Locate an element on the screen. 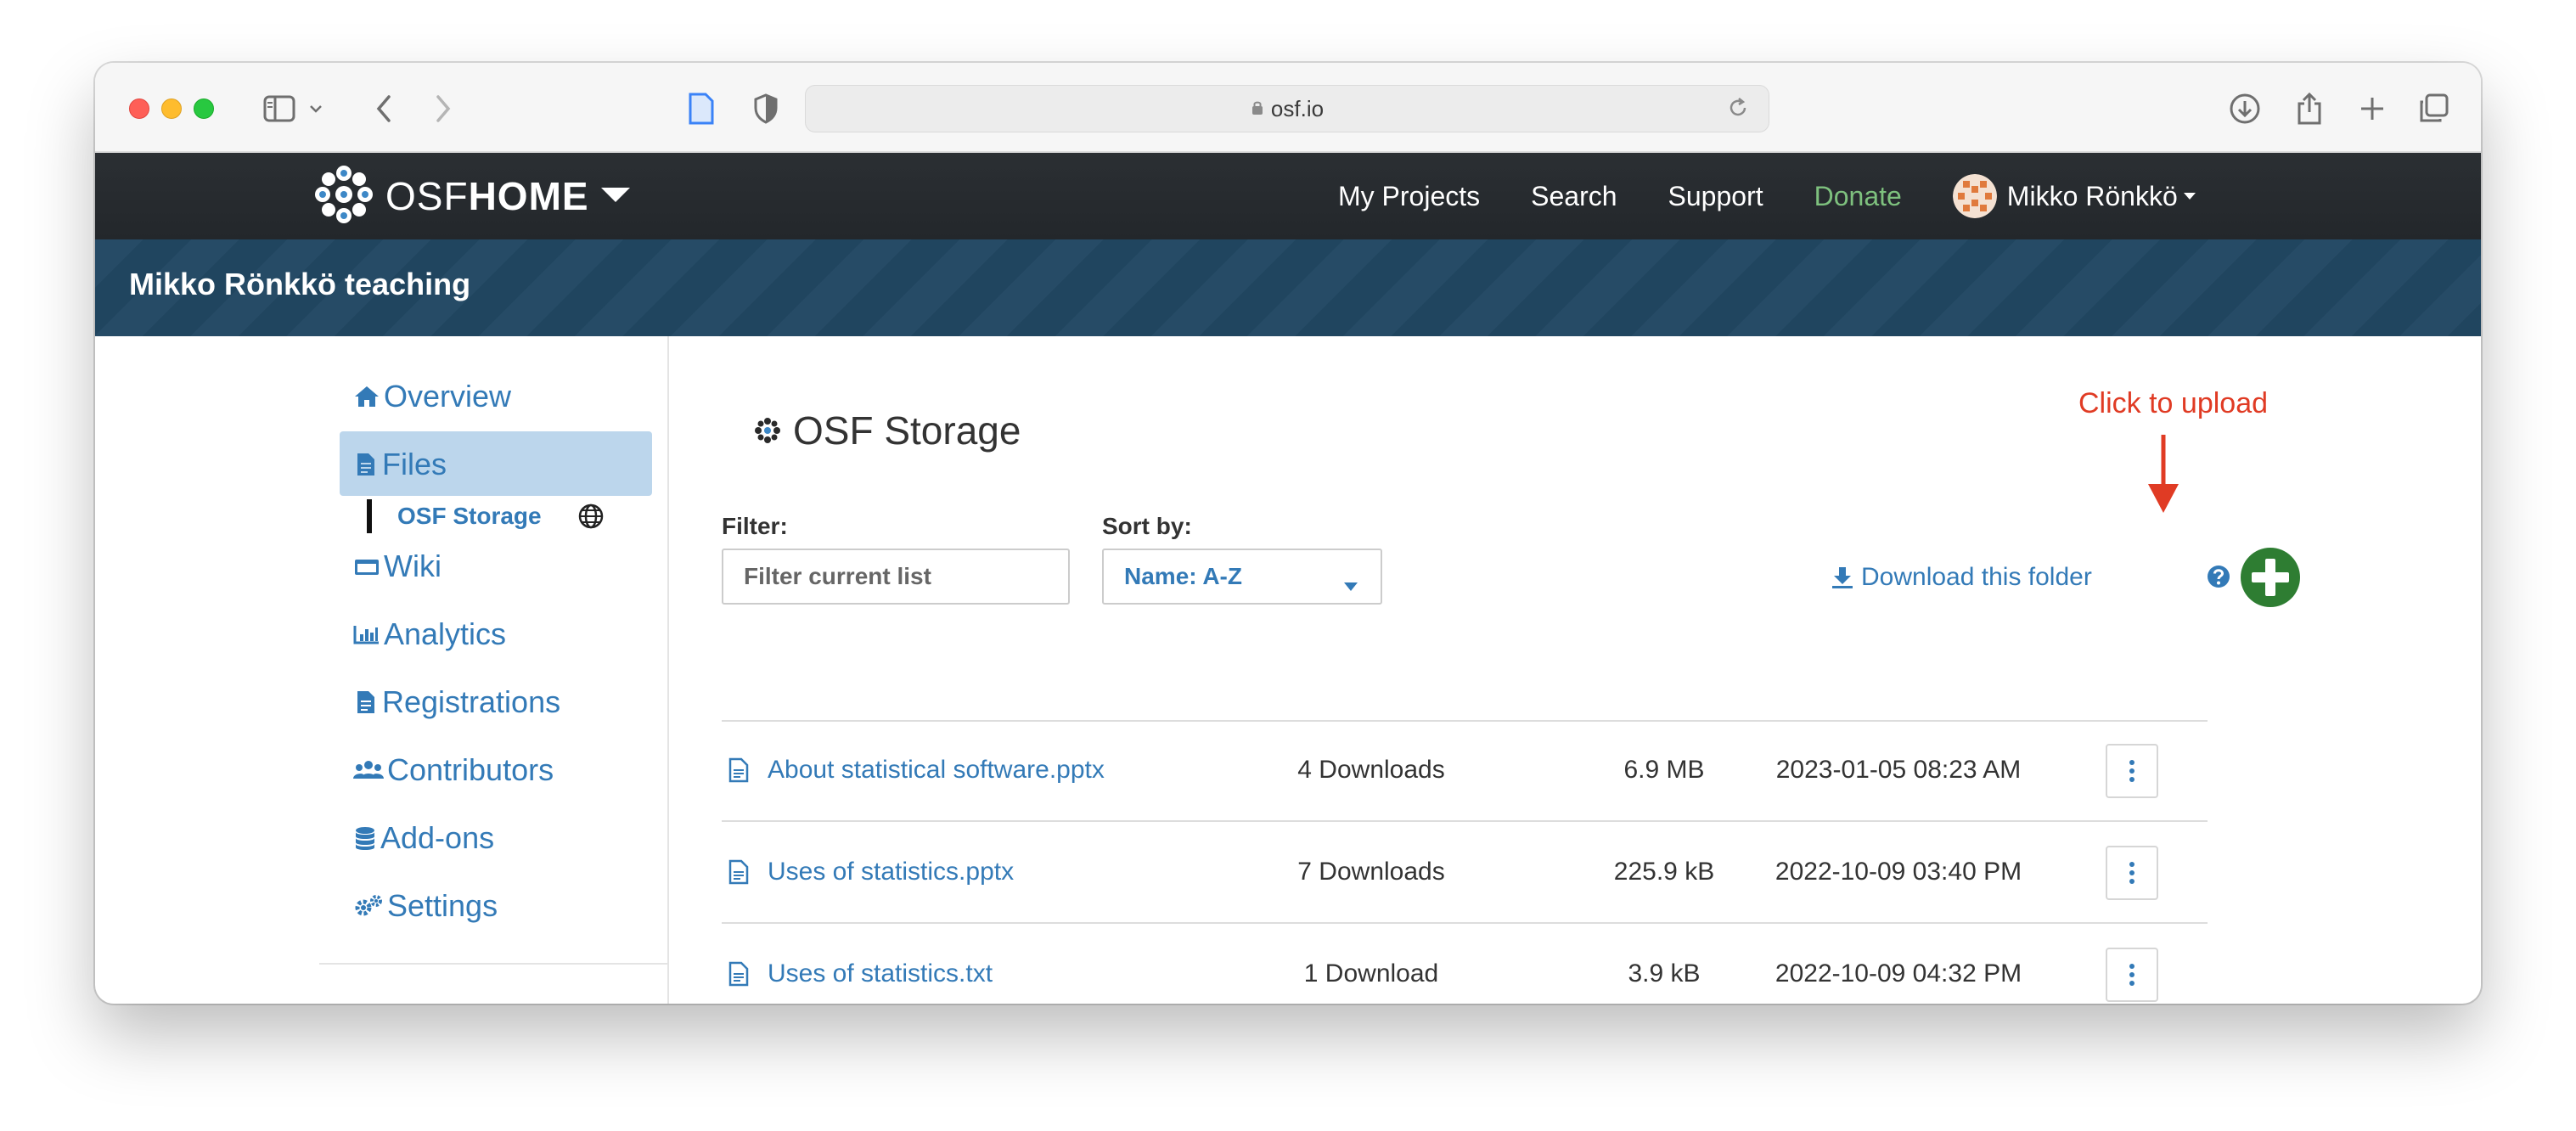  nav-donate: Donate is located at coordinates (1858, 196).